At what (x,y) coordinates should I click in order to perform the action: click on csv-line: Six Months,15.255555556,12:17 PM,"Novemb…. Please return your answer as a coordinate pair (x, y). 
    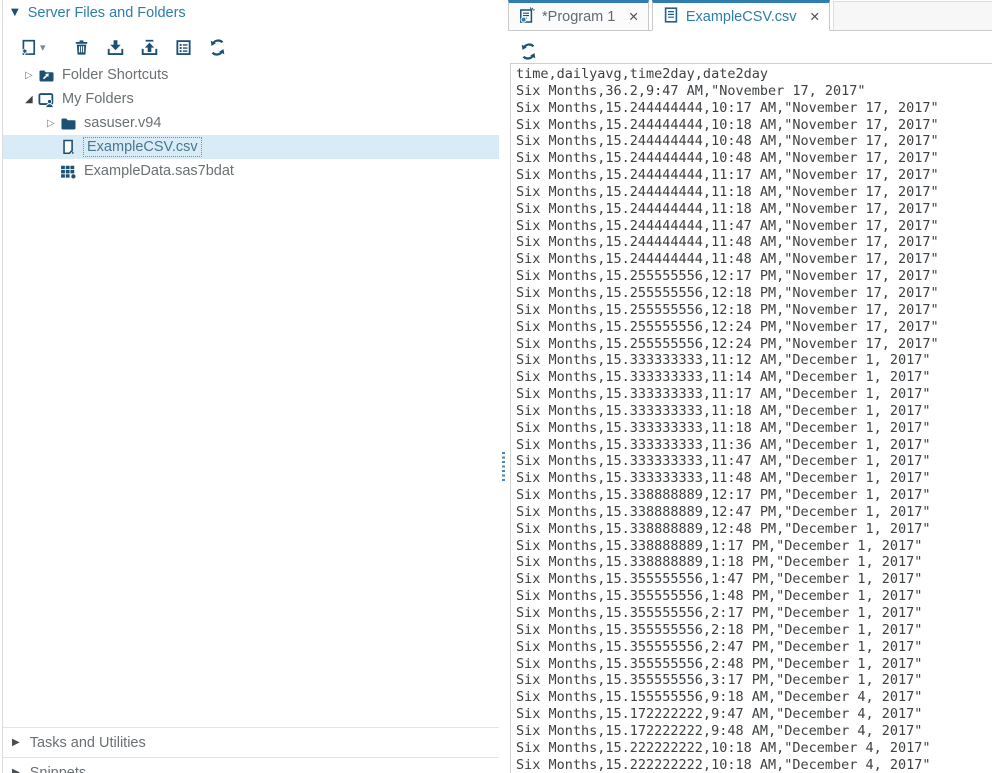
    Looking at the image, I should click on (727, 276).